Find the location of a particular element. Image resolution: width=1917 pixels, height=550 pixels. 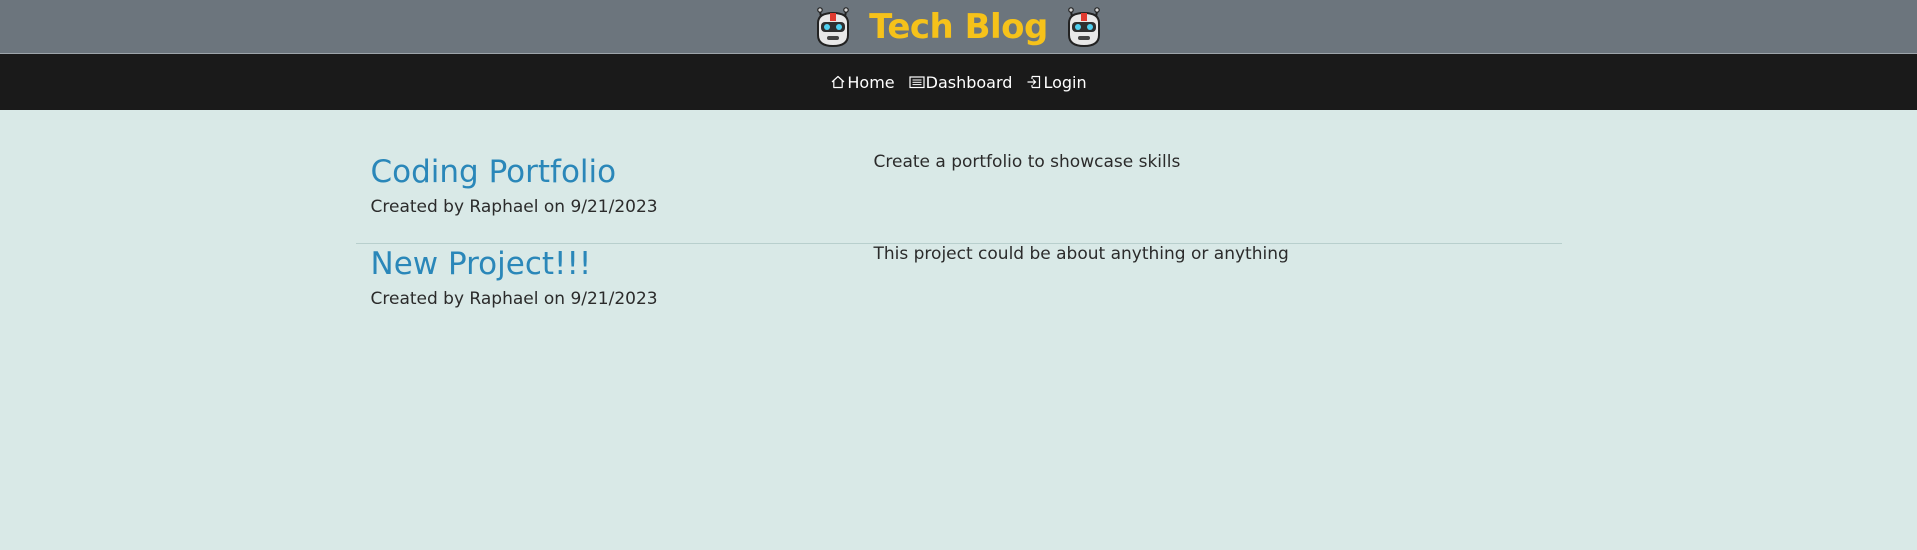

nav-dashboard-label: Dashboard is located at coordinates (969, 82).